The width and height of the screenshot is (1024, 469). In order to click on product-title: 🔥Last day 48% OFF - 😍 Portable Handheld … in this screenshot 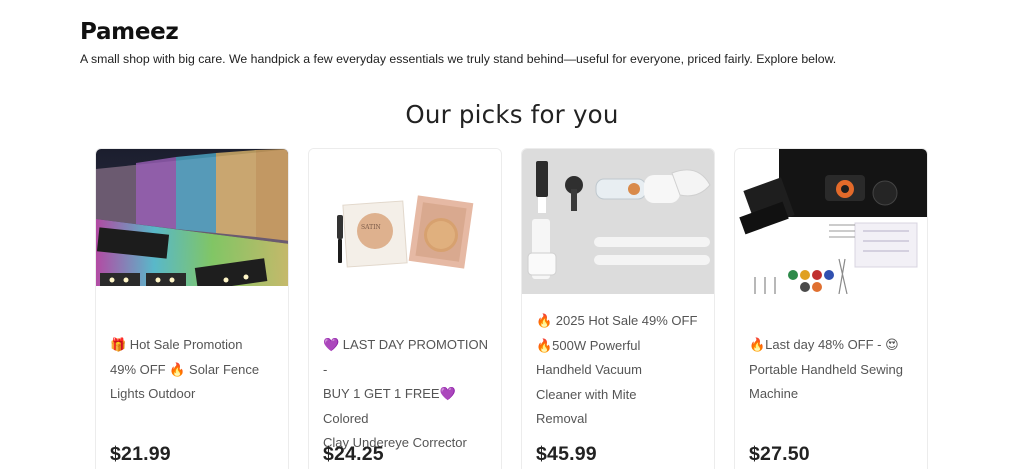, I will do `click(833, 370)`.